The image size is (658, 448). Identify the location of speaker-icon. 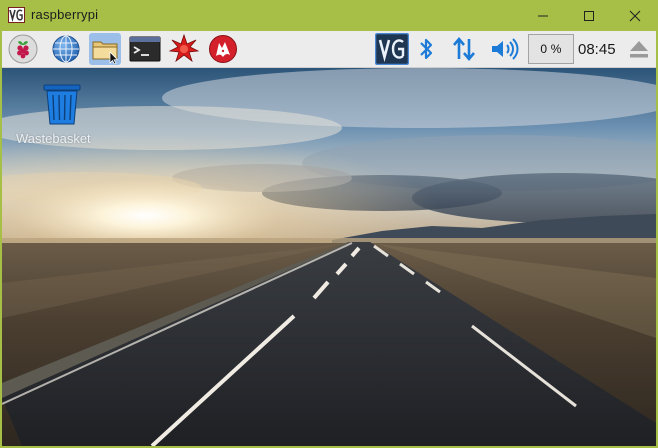
(505, 49).